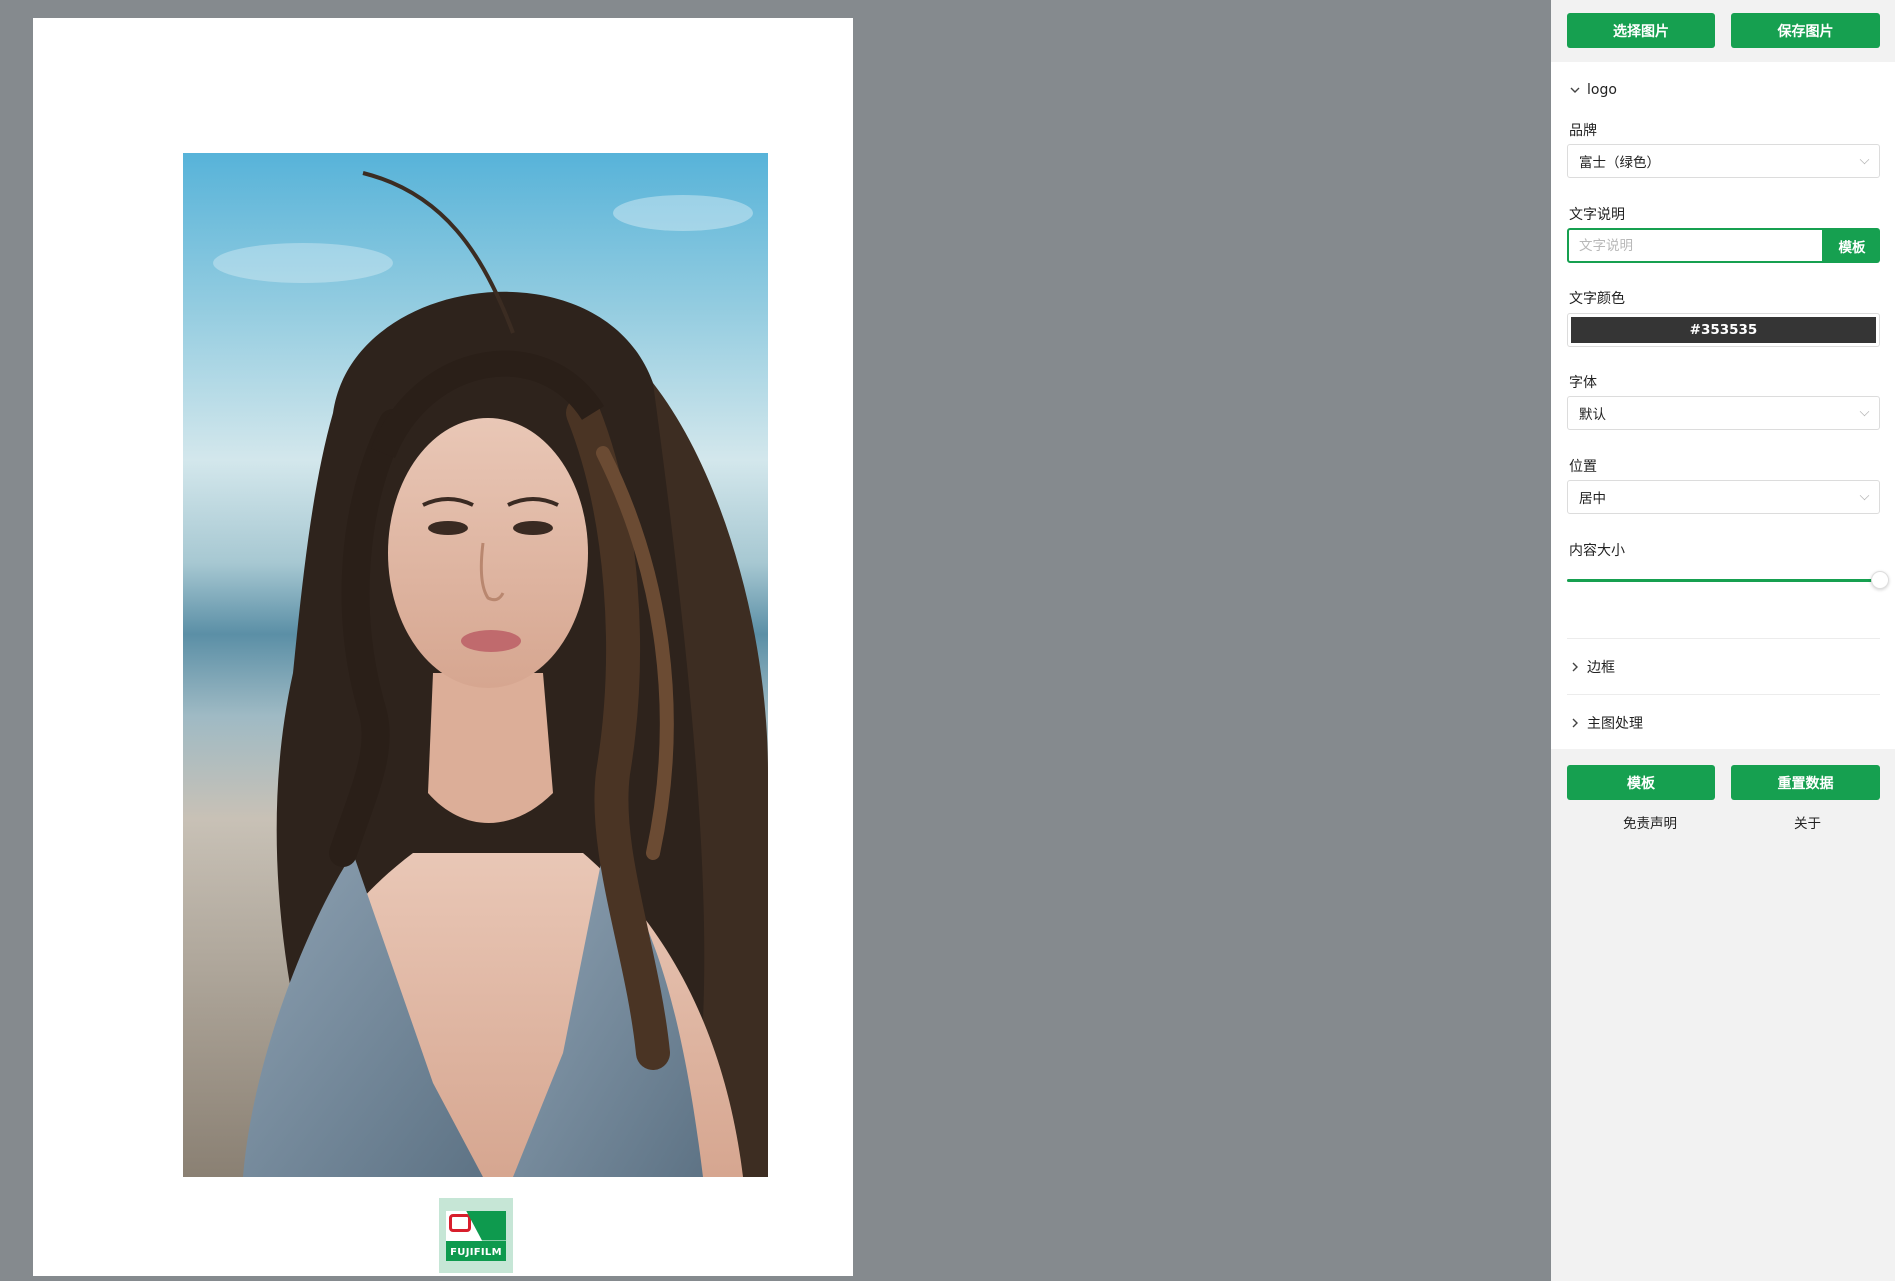 This screenshot has height=1281, width=1895. What do you see at coordinates (1597, 299) in the screenshot?
I see `text-color-label: 文字颜色` at bounding box center [1597, 299].